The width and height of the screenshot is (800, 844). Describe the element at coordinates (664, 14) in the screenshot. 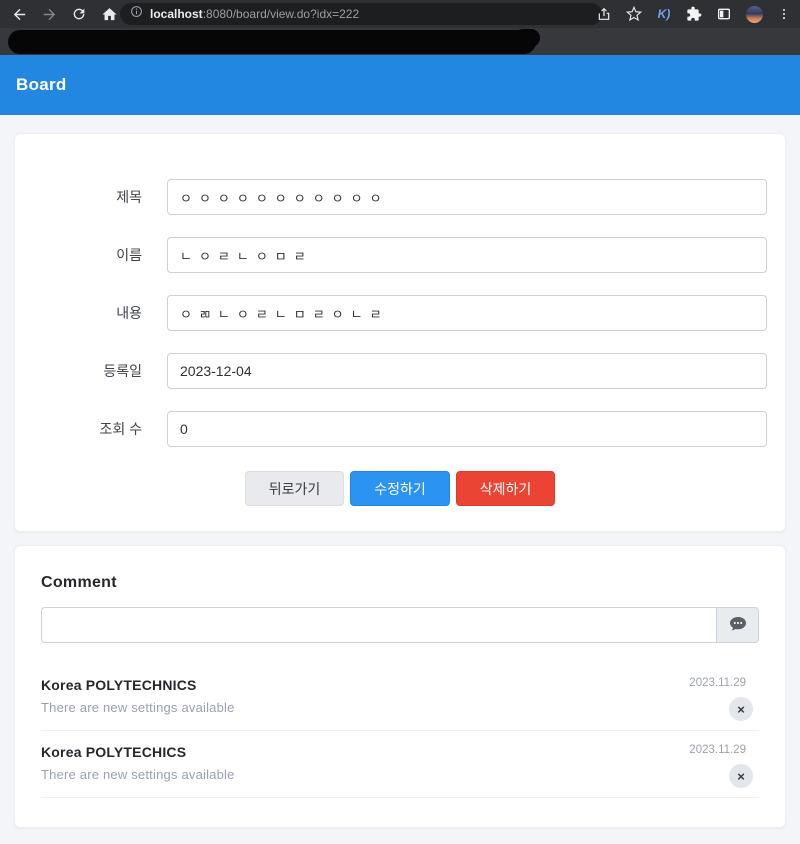

I see `extension-k-icon: K)` at that location.